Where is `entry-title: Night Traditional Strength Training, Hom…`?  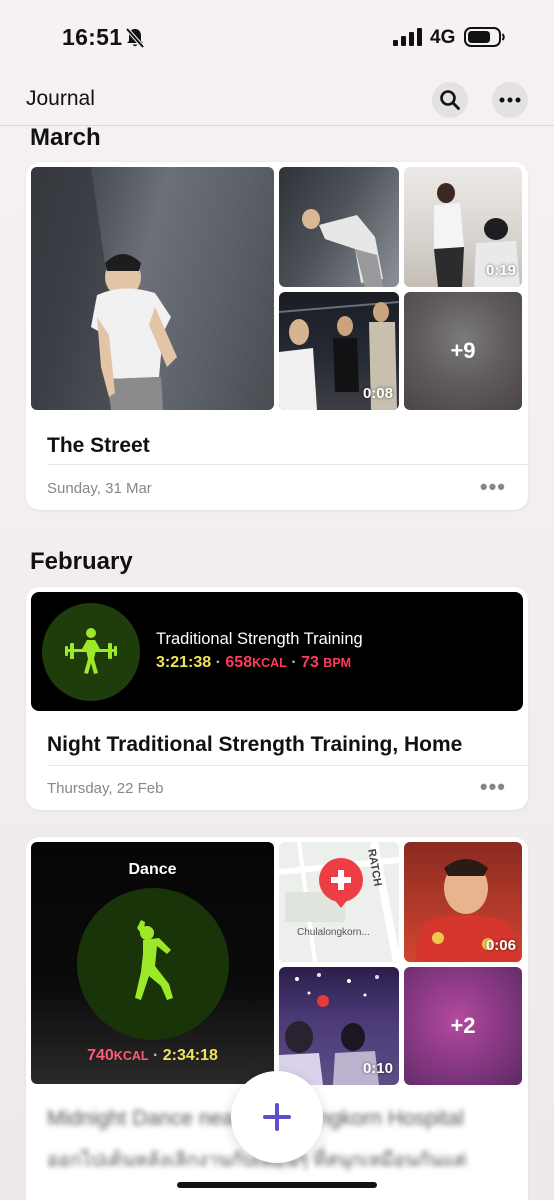
entry-title: Night Traditional Strength Training, Hom… is located at coordinates (255, 744).